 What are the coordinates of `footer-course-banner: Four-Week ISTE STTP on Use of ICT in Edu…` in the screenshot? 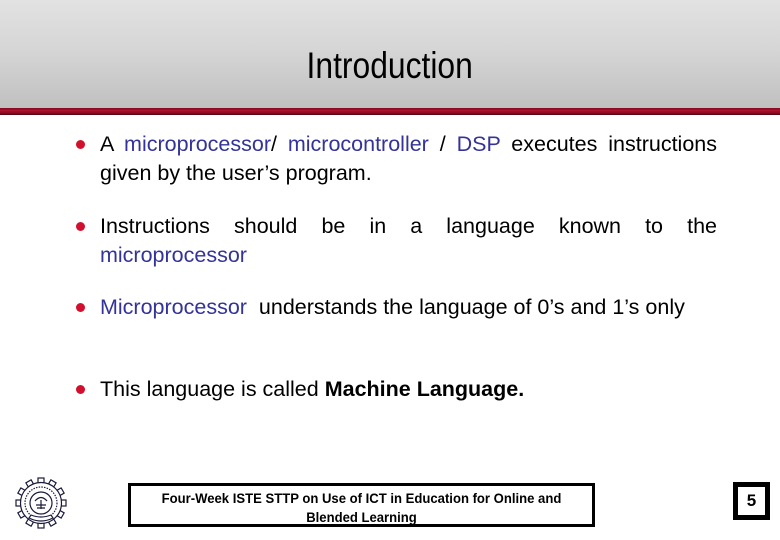 It's located at (361, 505).